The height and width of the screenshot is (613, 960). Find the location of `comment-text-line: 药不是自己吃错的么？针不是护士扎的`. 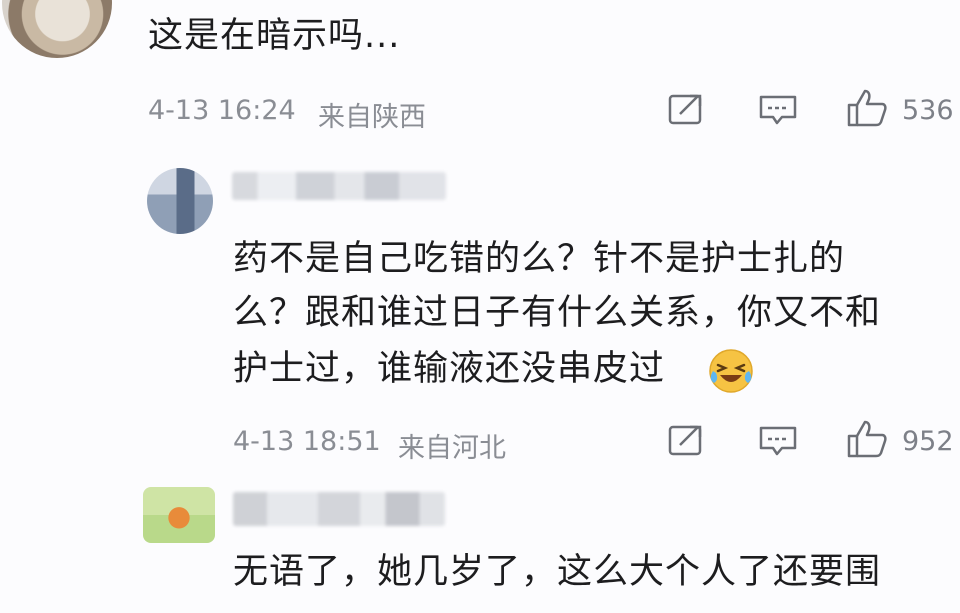

comment-text-line: 药不是自己吃错的么？针不是护士扎的 is located at coordinates (539, 259).